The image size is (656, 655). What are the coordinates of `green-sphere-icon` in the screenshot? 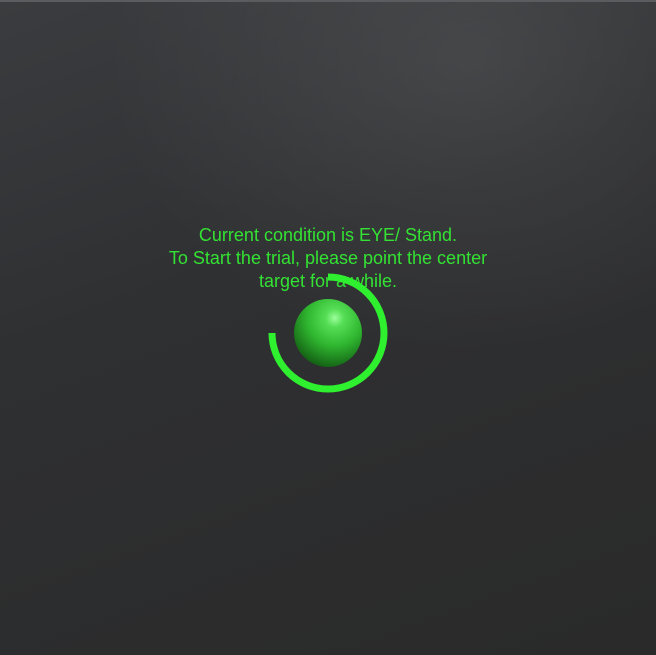 It's located at (328, 333).